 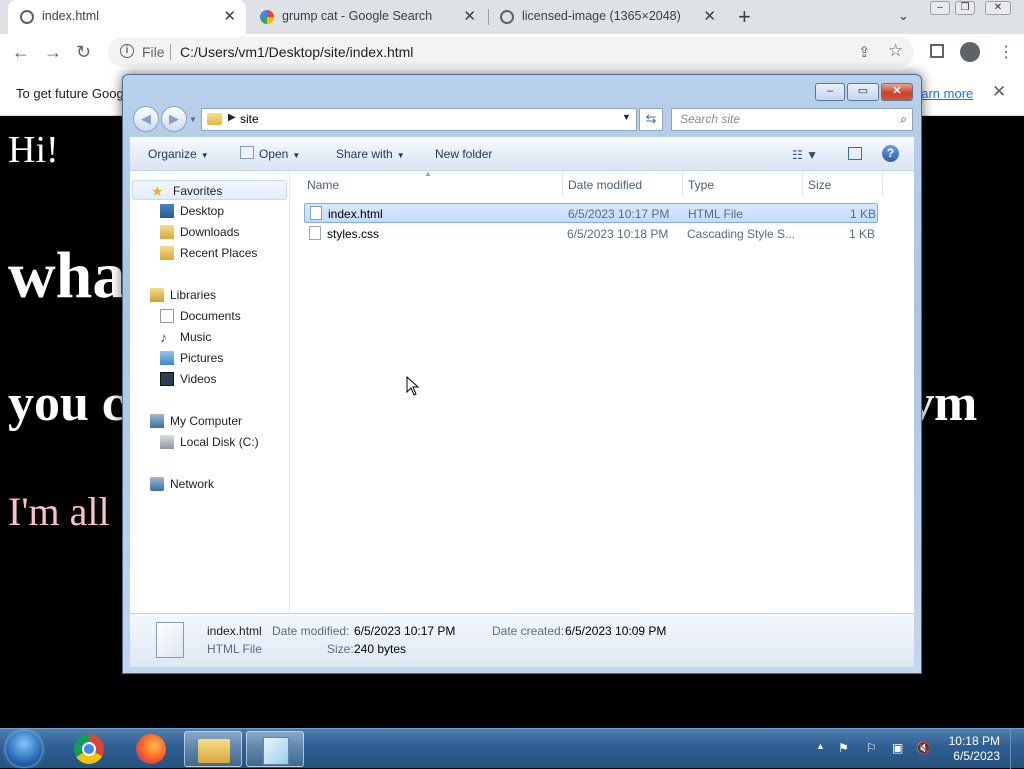 What do you see at coordinates (463, 154) in the screenshot?
I see `new-folder-button: New folder` at bounding box center [463, 154].